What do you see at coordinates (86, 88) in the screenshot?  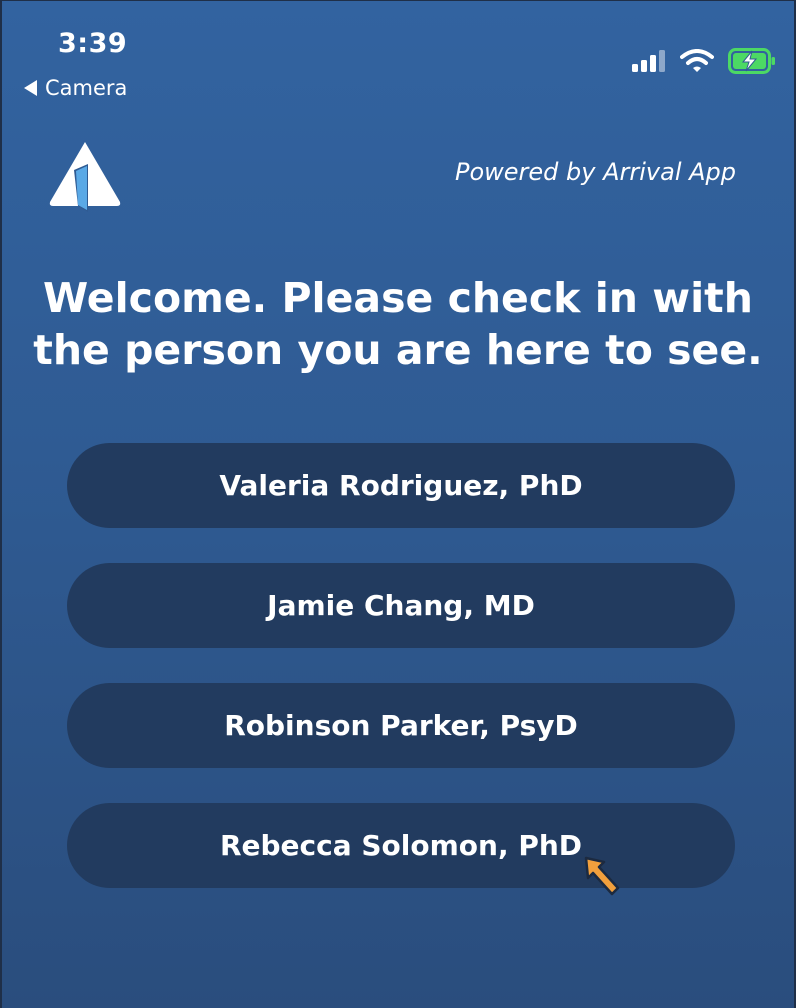 I see `back-link-label: Camera` at bounding box center [86, 88].